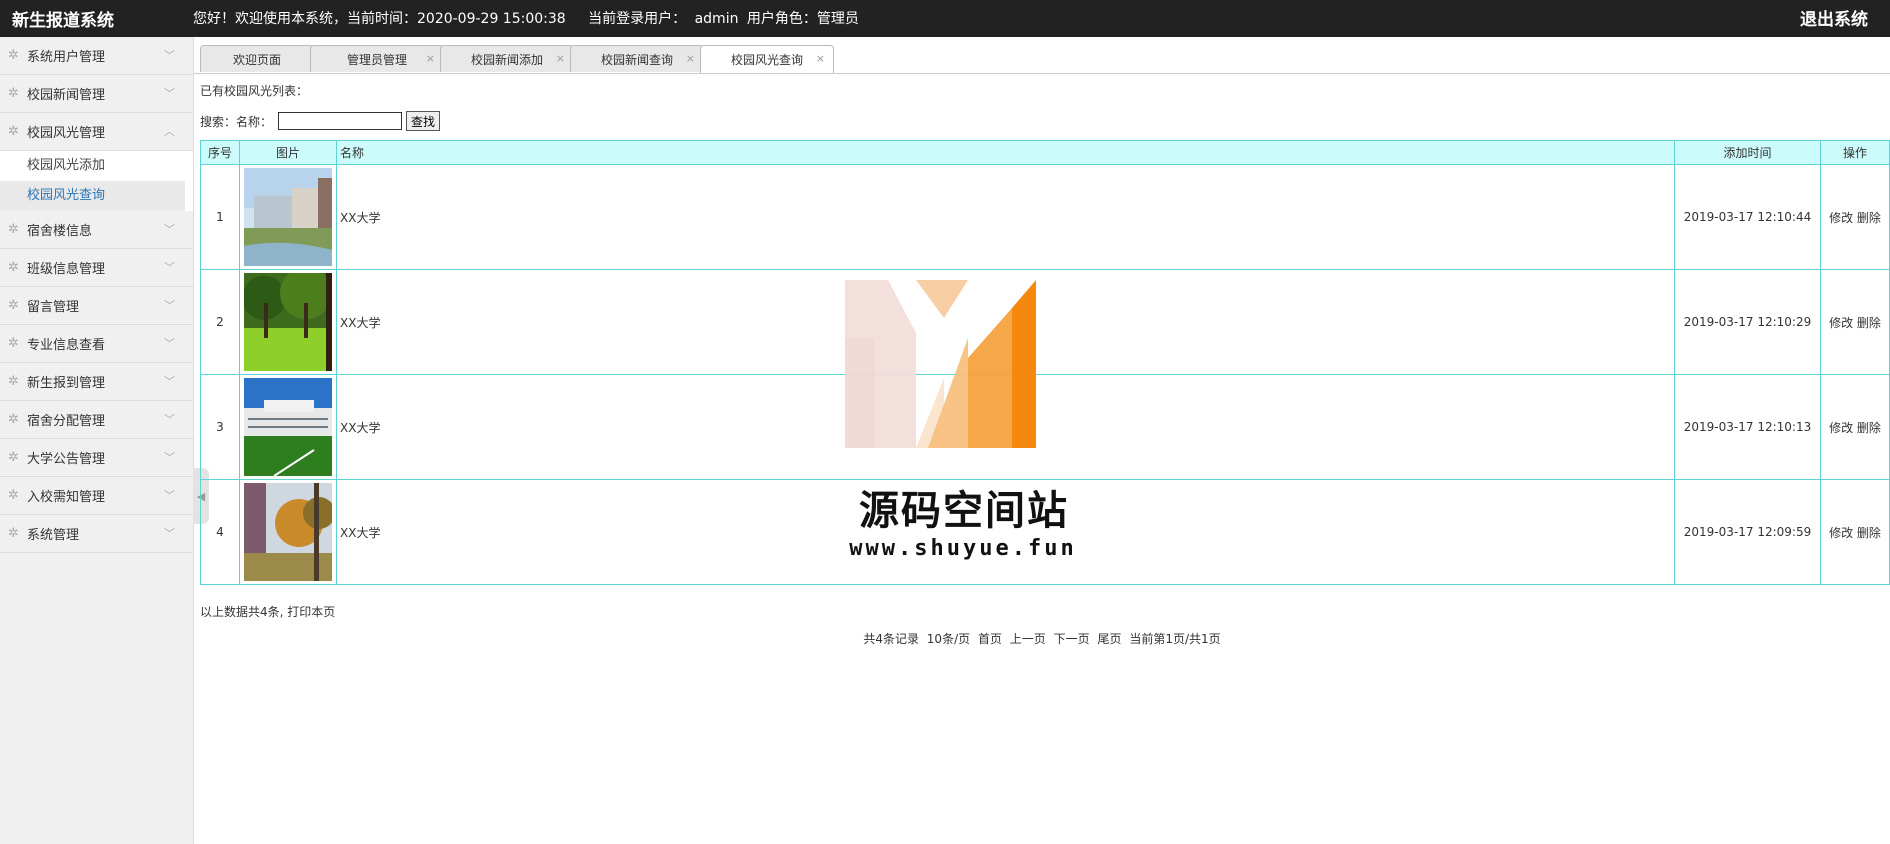 Image resolution: width=1890 pixels, height=844 pixels. Describe the element at coordinates (220, 152) in the screenshot. I see `column-header-num: 序号` at that location.